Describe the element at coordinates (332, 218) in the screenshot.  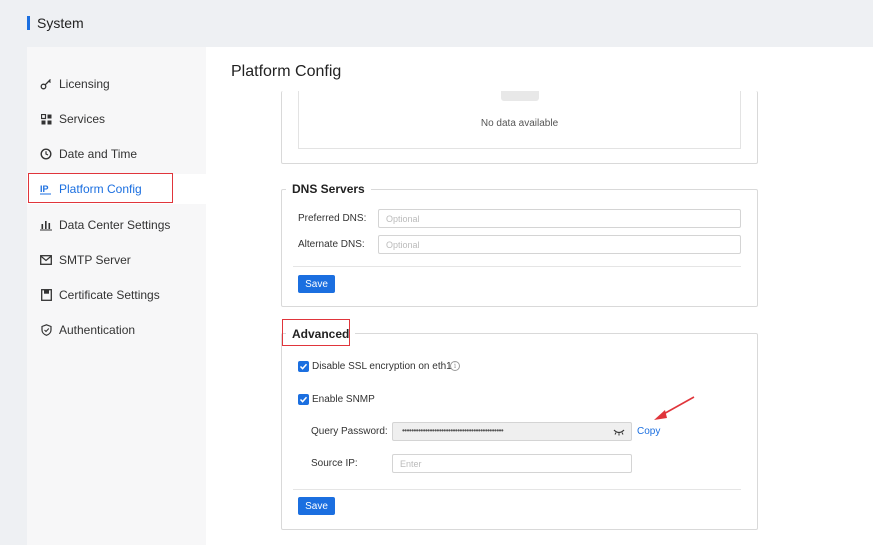
I see `preferred-dns-label: Preferred DNS:` at that location.